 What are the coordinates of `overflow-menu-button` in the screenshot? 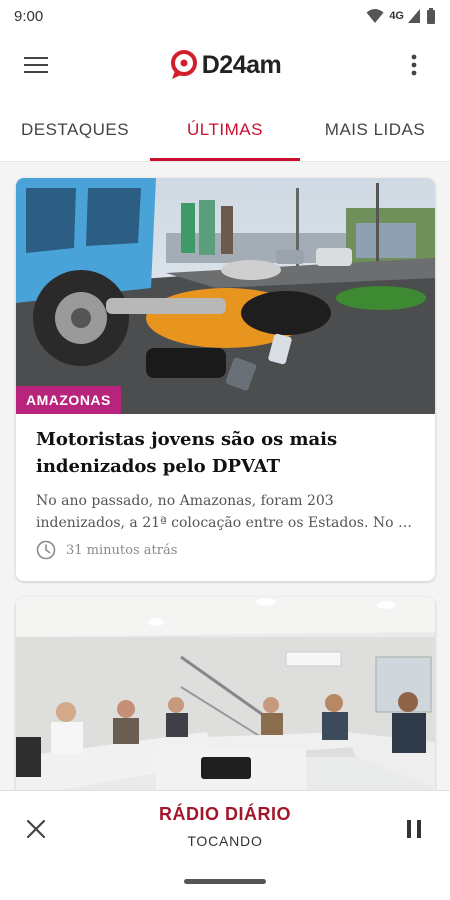 It's located at (414, 65).